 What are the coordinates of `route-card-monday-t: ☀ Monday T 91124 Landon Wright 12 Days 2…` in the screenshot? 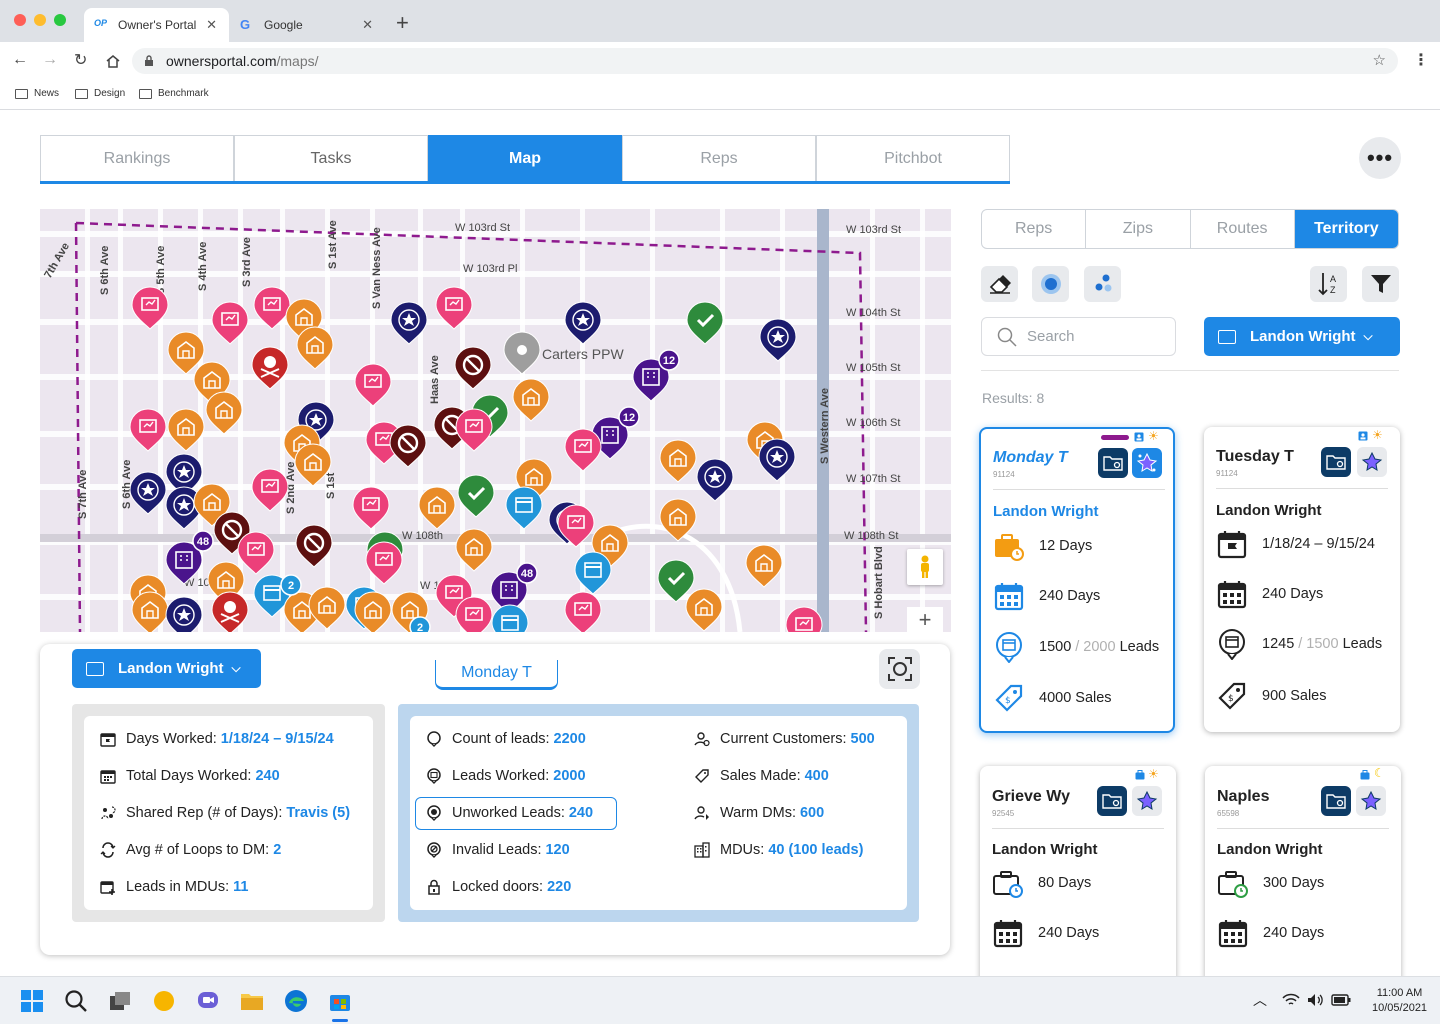 It's located at (1077, 580).